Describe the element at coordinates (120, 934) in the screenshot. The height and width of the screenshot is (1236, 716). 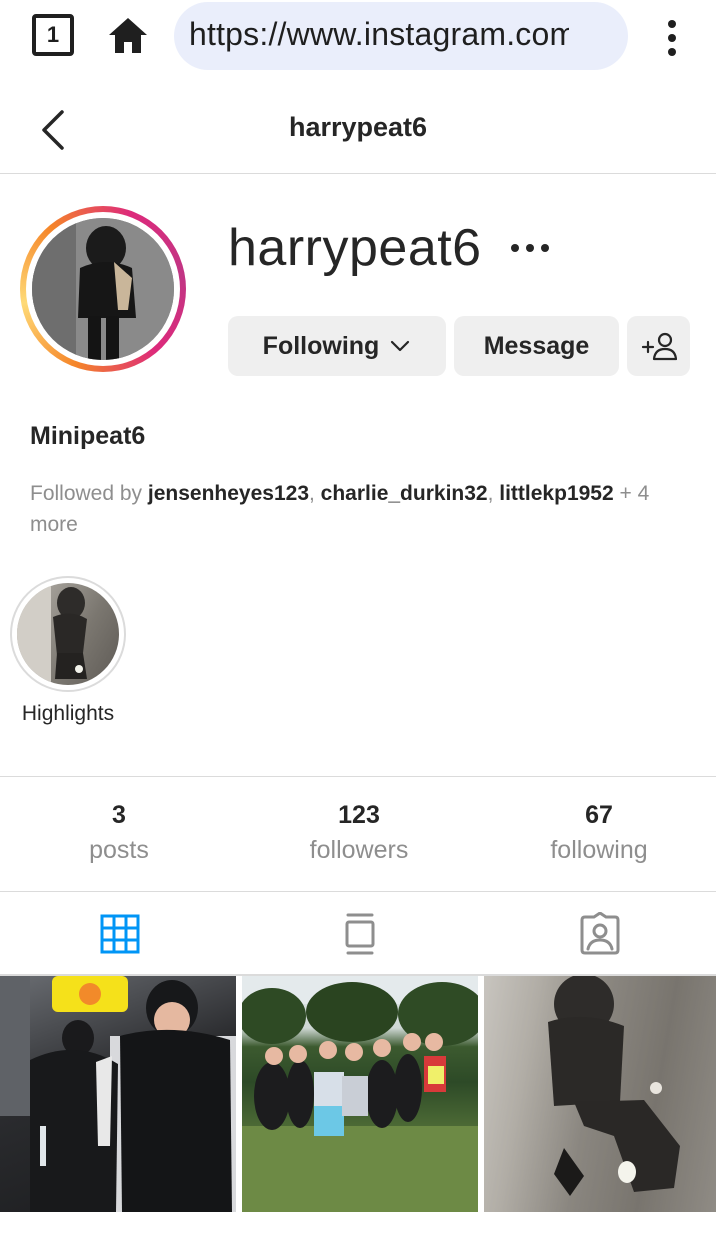
I see `grid-icon` at that location.